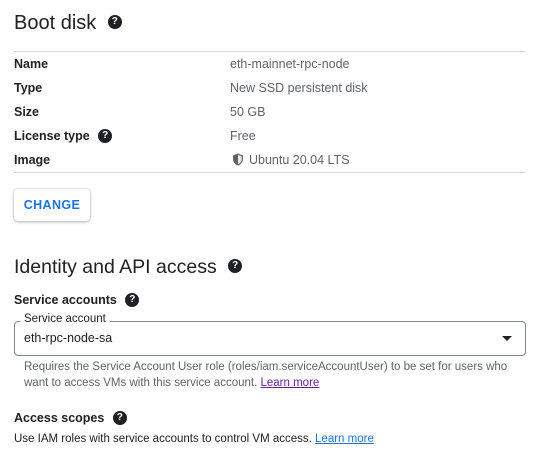 This screenshot has width=541, height=464. I want to click on row-label-license: License type ?, so click(63, 136).